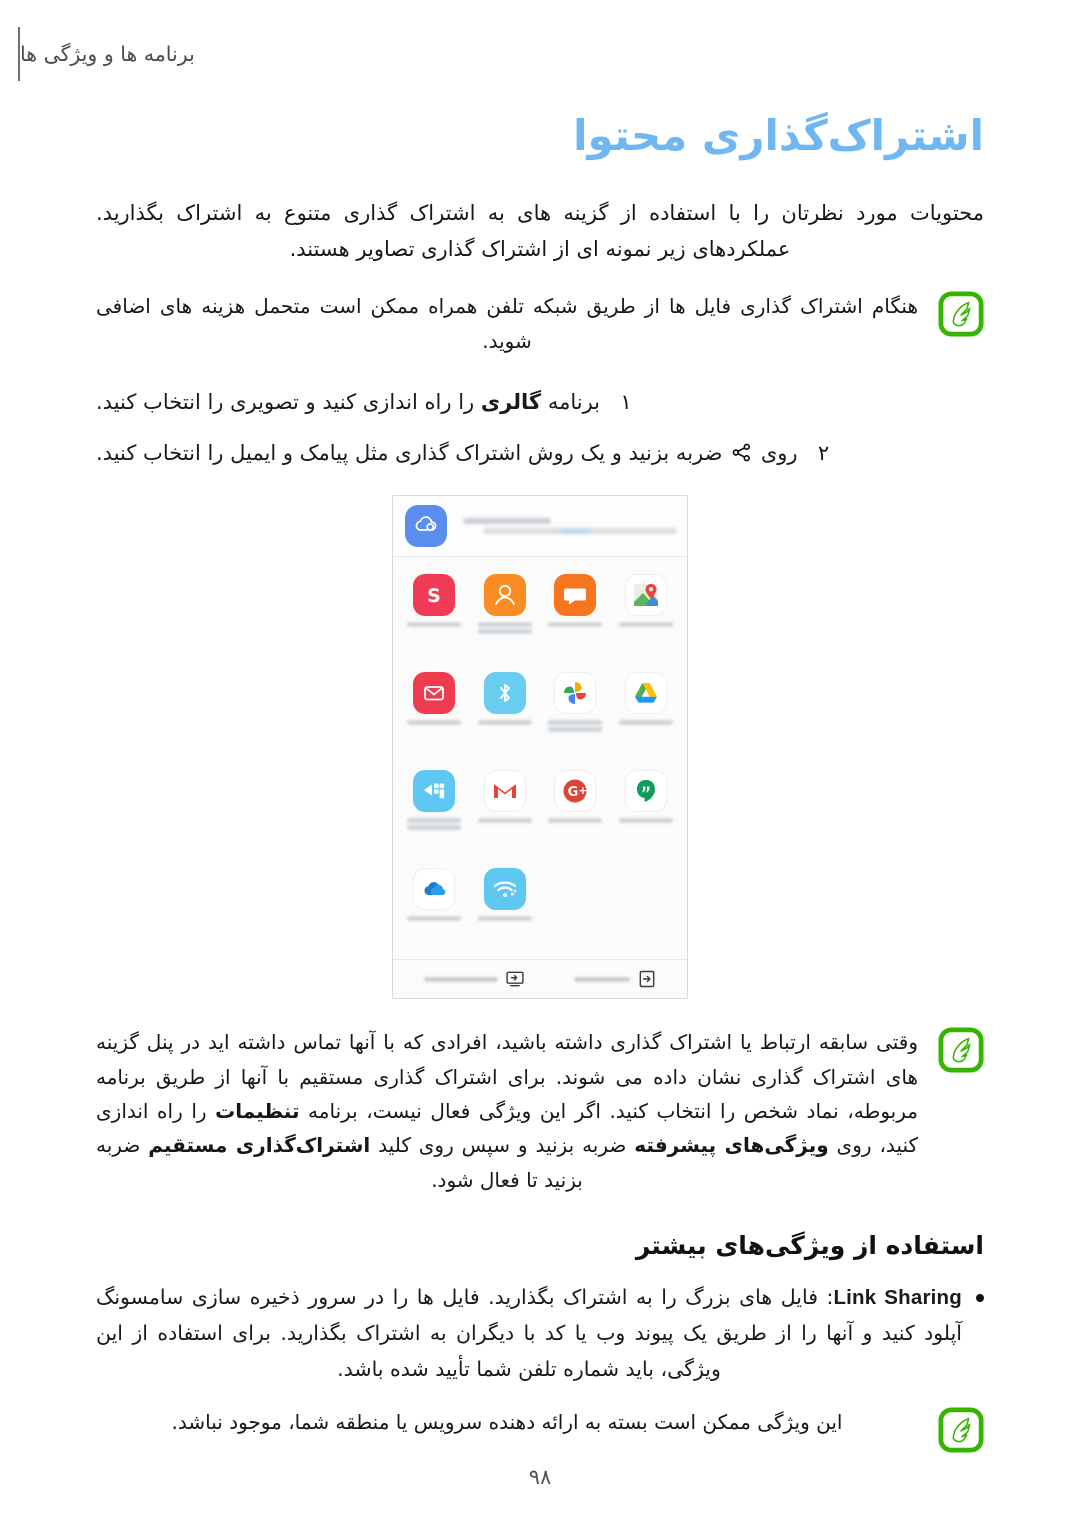 Image resolution: width=1080 pixels, height=1527 pixels. I want to click on note-bottom-bold-direct-share: اشتراک‌گذاری مستقیم, so click(259, 1145).